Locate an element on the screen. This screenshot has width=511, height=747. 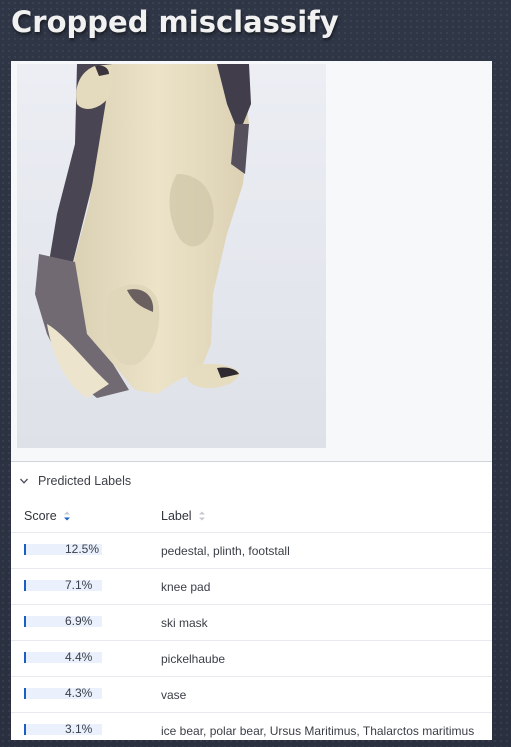
section-title: Predicted Labels is located at coordinates (85, 481).